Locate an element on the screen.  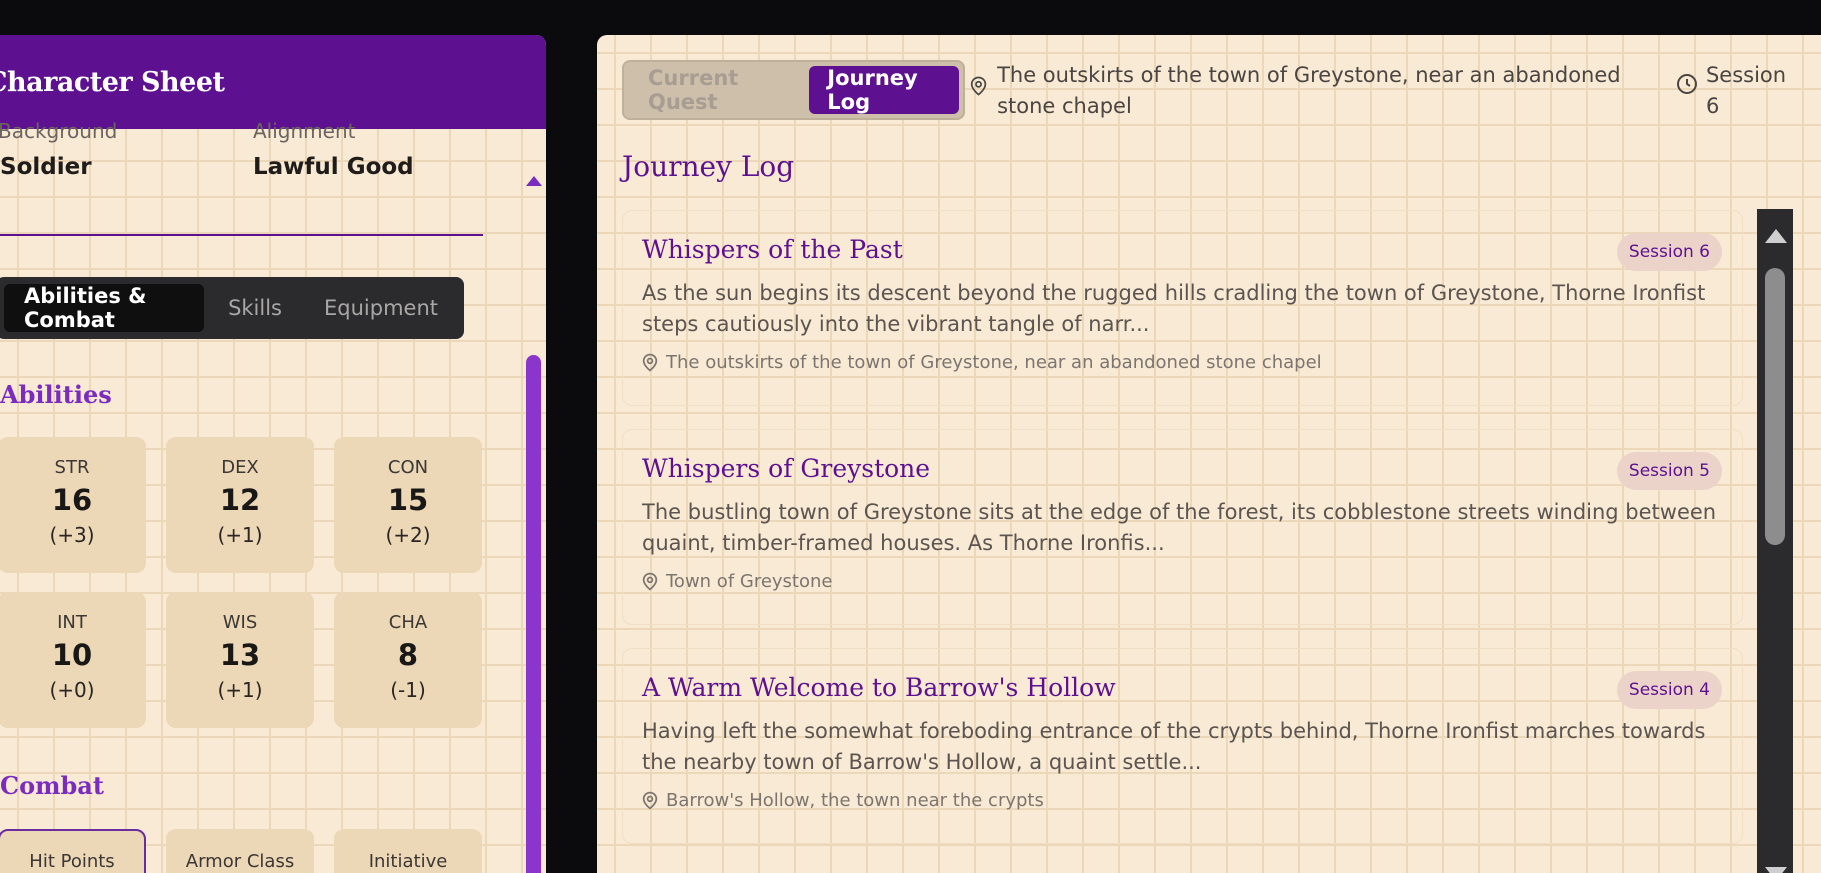
combat-title: Combat is located at coordinates (52, 785).